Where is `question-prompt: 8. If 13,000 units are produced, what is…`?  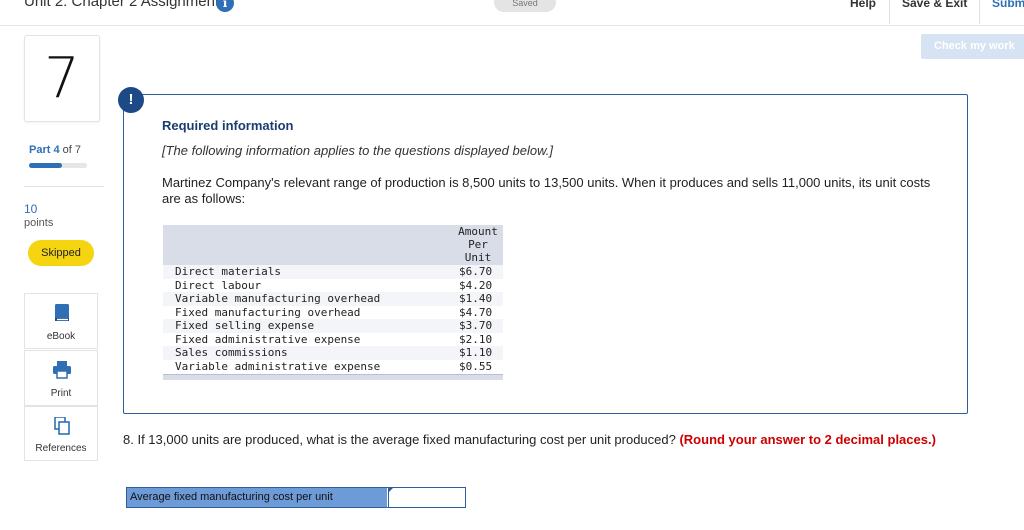 question-prompt: 8. If 13,000 units are produced, what is… is located at coordinates (399, 439).